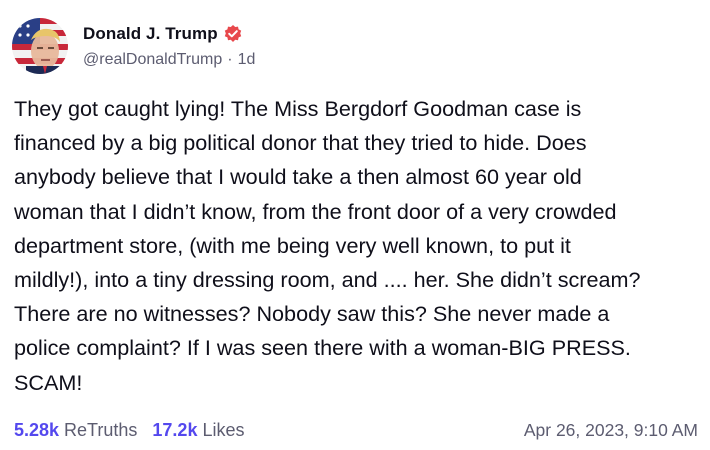 This screenshot has width=710, height=450. Describe the element at coordinates (233, 34) in the screenshot. I see `verified-badge-icon` at that location.